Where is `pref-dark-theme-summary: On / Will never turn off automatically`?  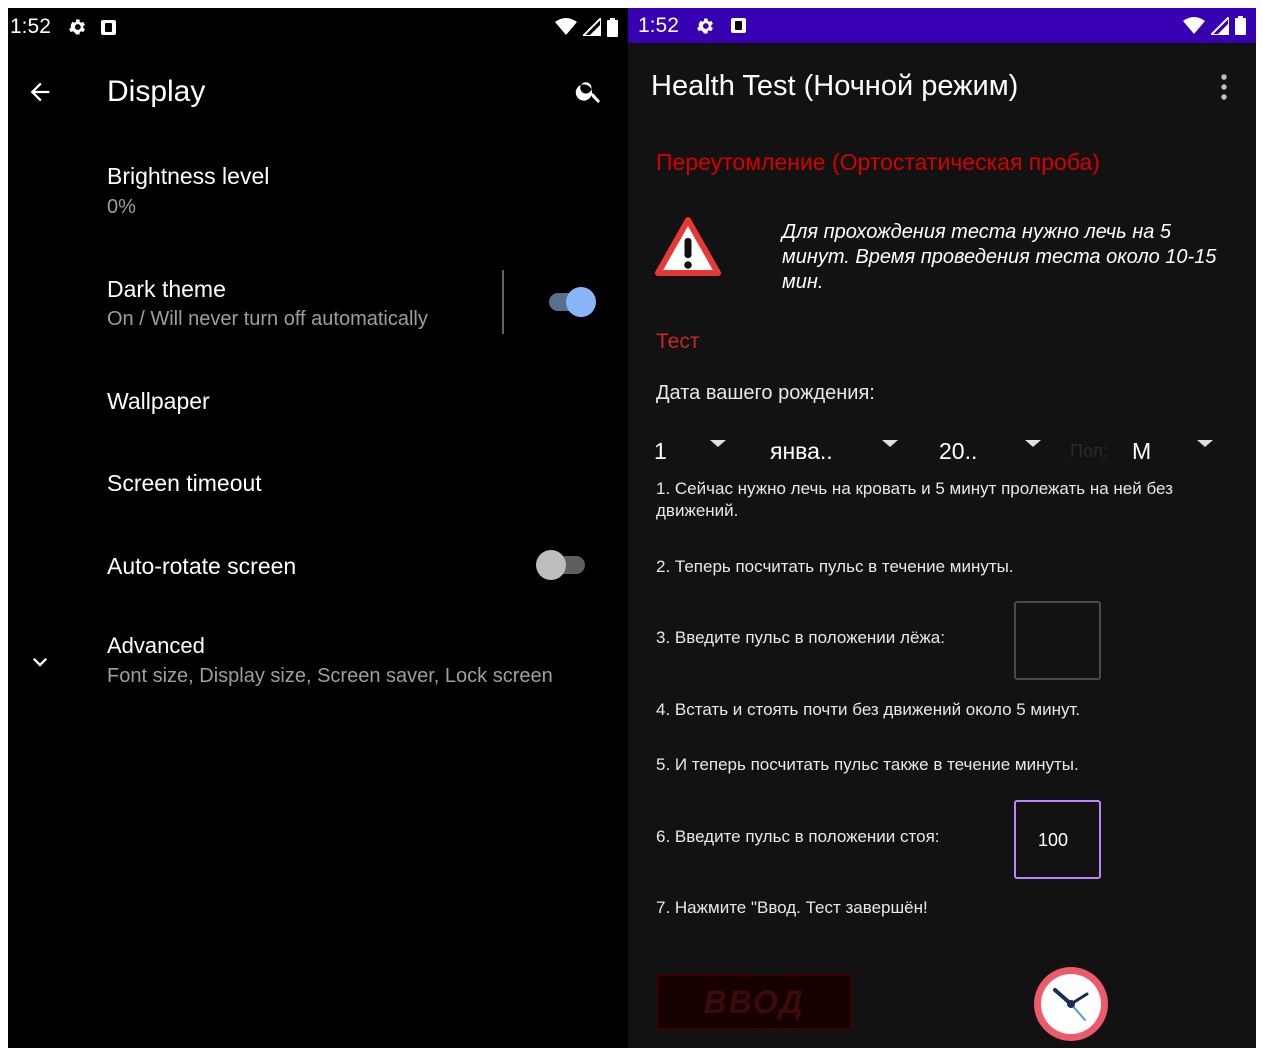 pref-dark-theme-summary: On / Will never turn off automatically is located at coordinates (267, 319).